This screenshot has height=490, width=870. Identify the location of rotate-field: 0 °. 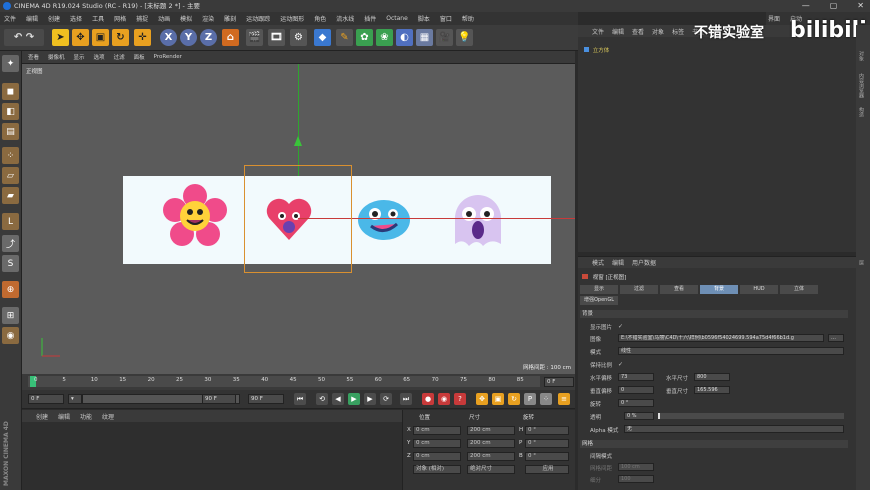
(636, 403).